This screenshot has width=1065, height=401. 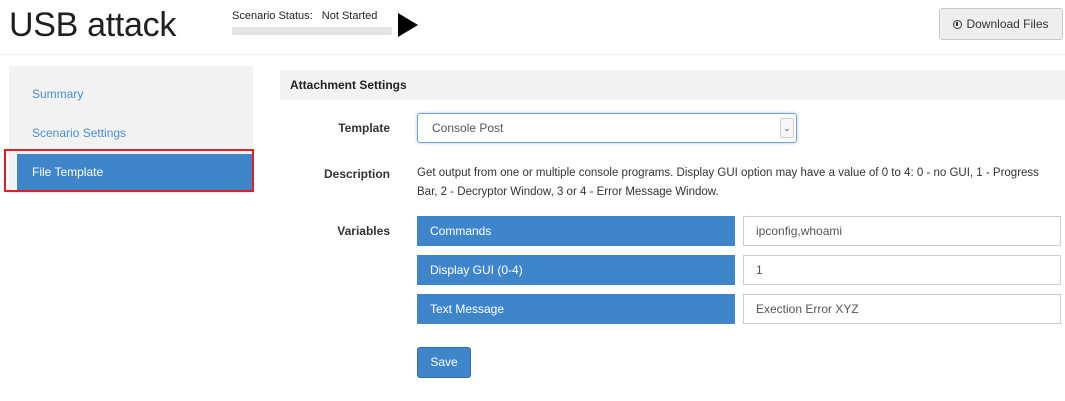 I want to click on download-files-button: Download Files, so click(x=1001, y=24).